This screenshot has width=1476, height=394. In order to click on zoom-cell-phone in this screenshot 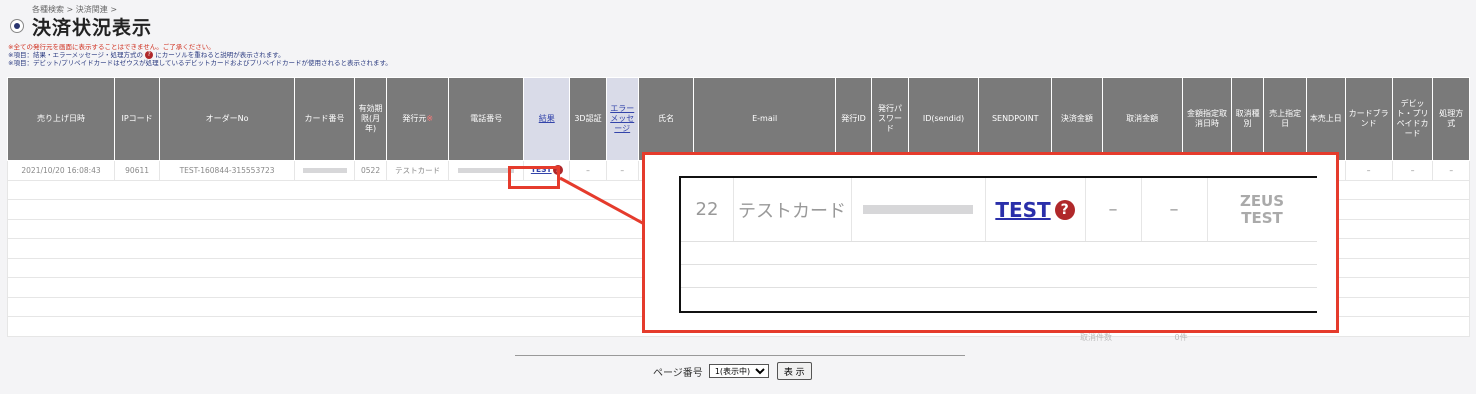, I will do `click(918, 209)`.